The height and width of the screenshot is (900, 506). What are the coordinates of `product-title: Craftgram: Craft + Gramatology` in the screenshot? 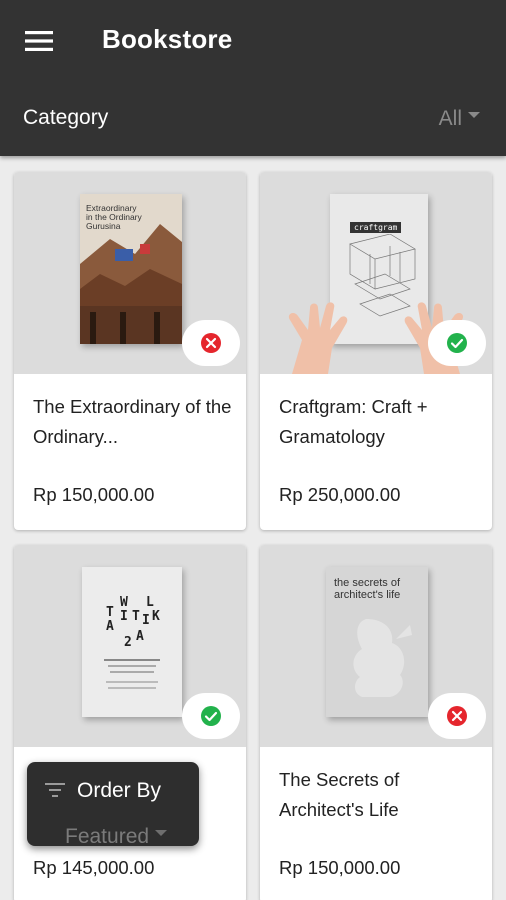 It's located at (353, 421).